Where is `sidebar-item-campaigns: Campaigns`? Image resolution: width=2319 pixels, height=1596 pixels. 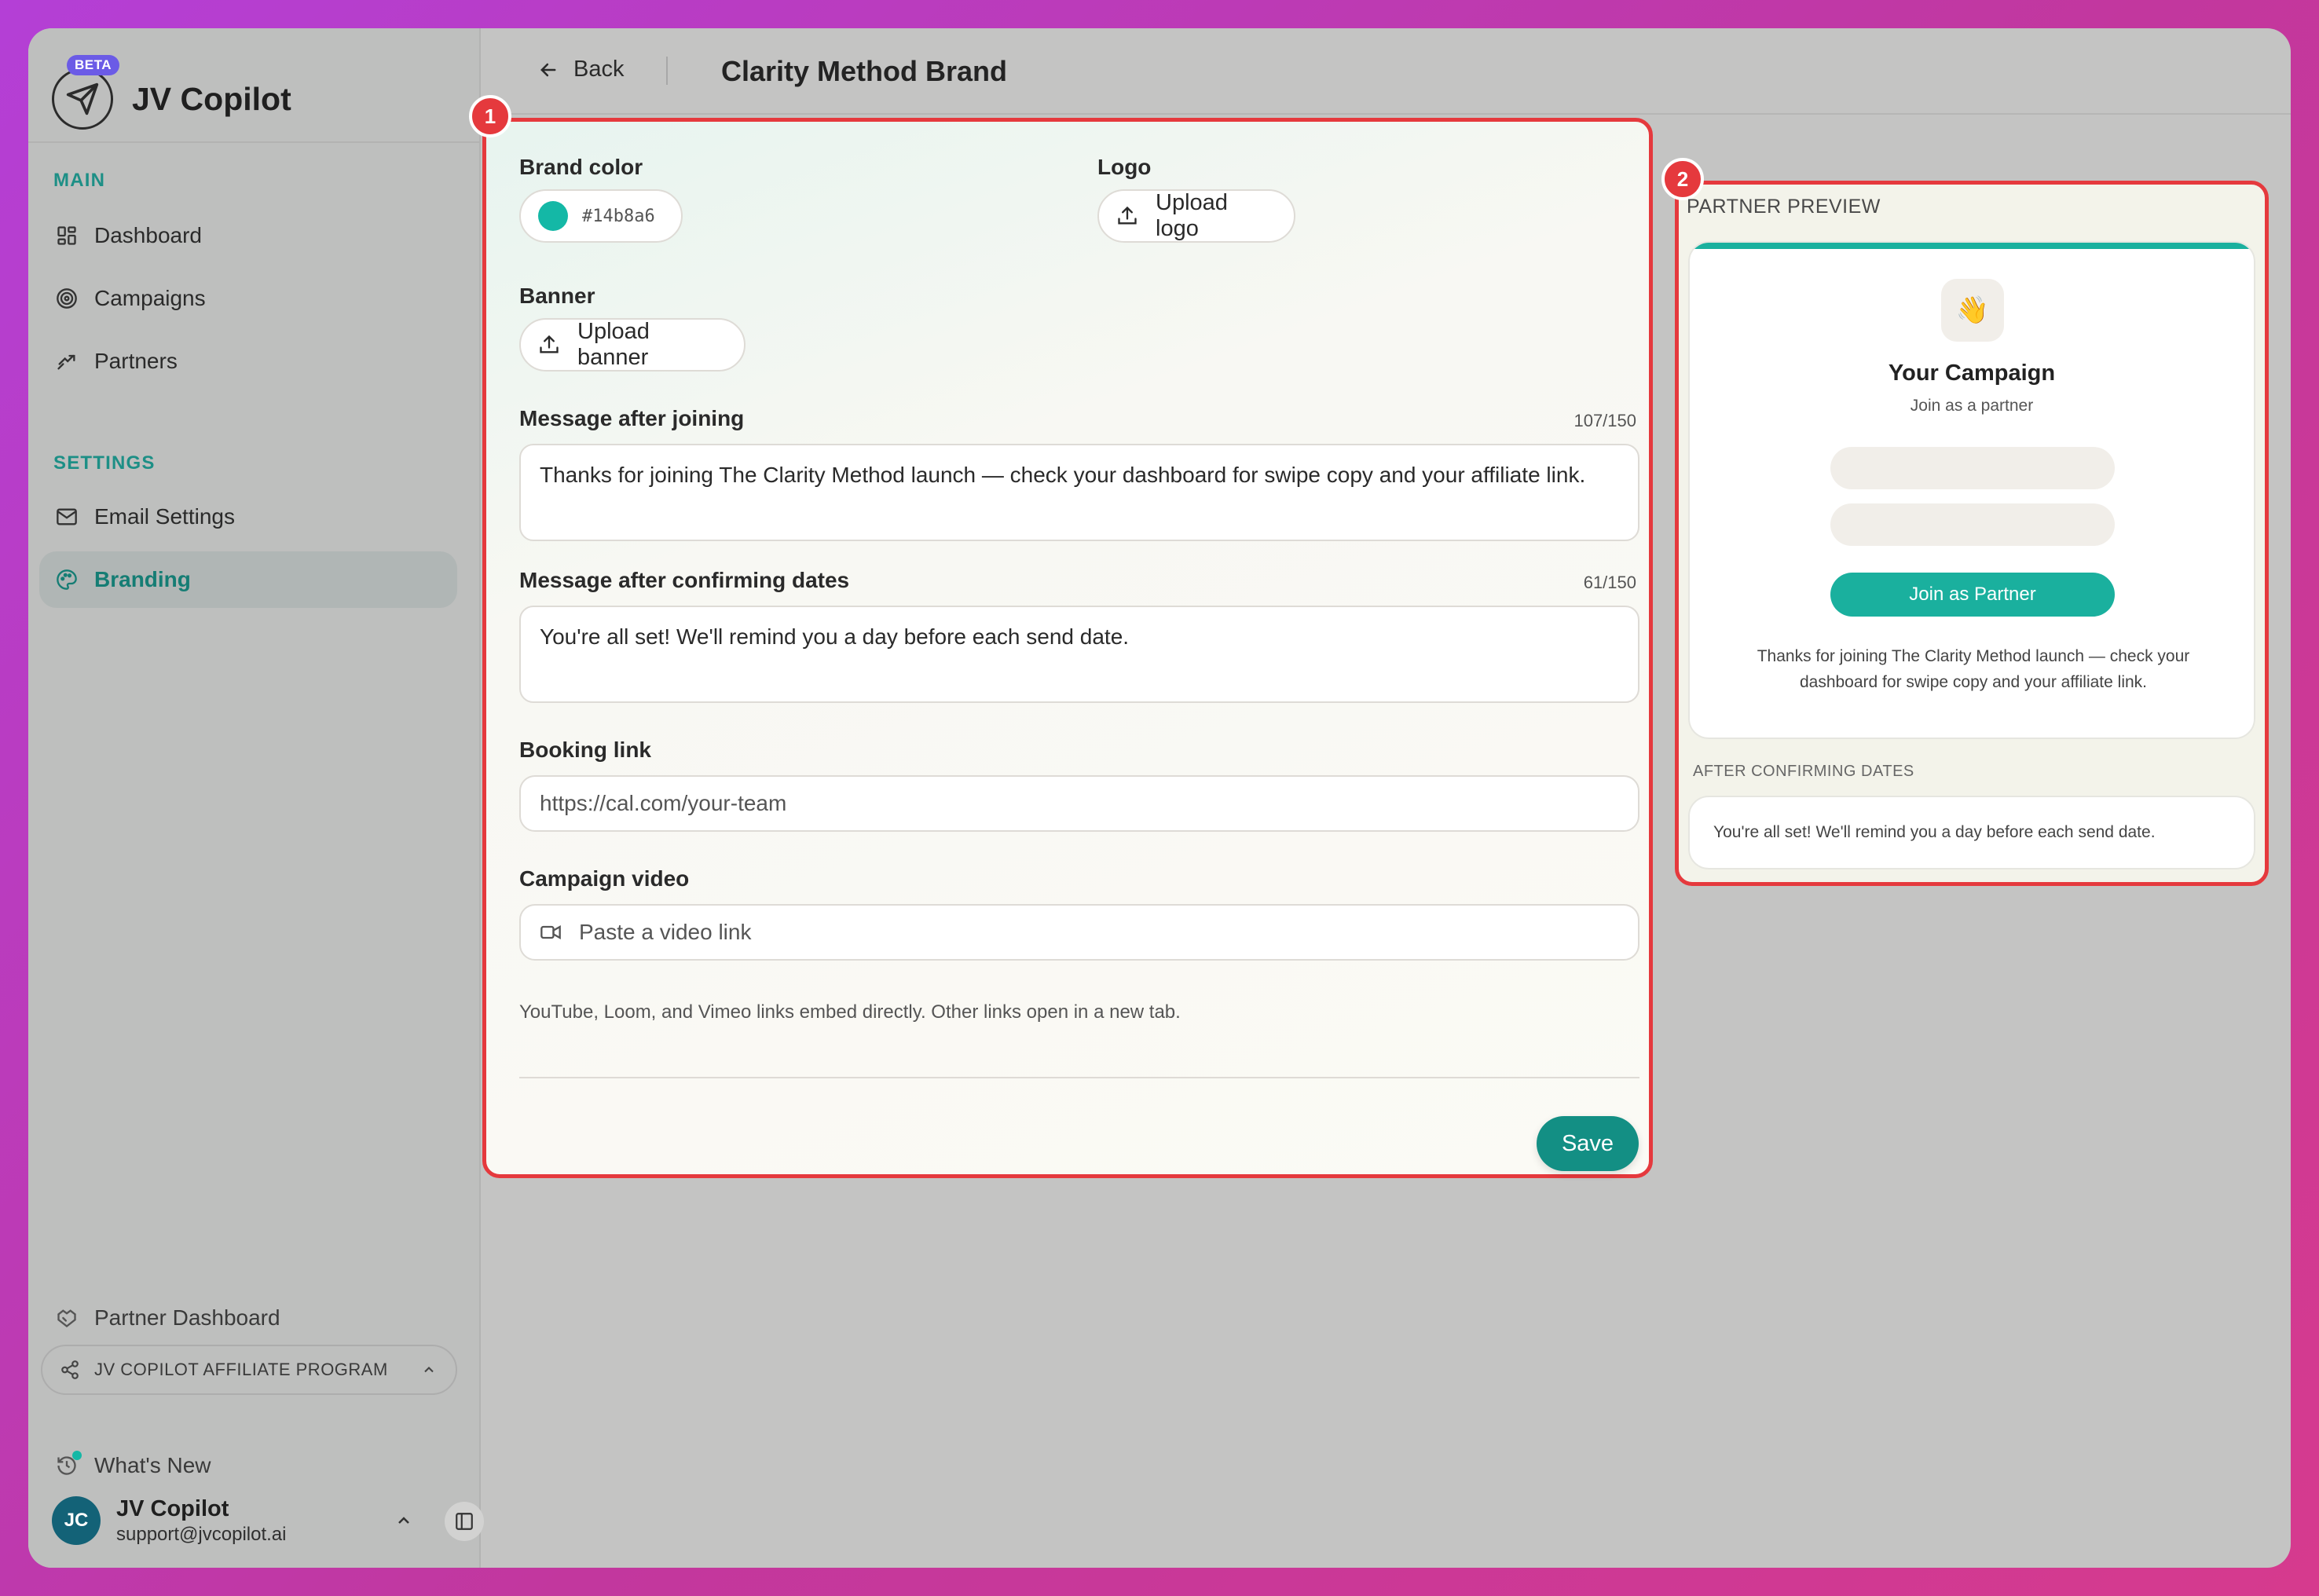
sidebar-item-campaigns: Campaigns is located at coordinates (248, 298).